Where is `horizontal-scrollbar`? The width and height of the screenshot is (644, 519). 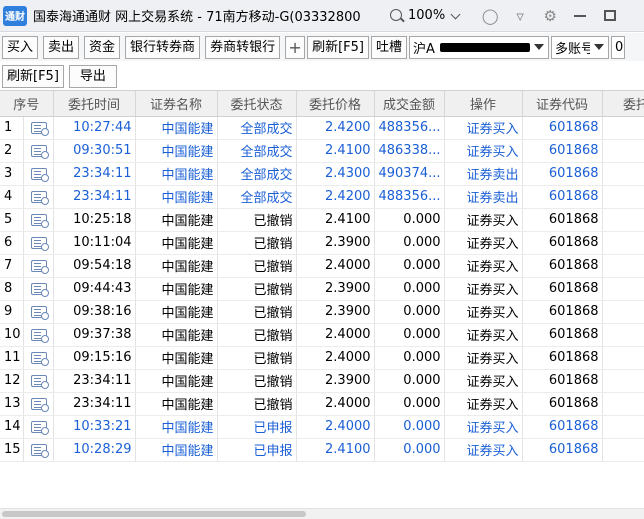
horizontal-scrollbar is located at coordinates (322, 513).